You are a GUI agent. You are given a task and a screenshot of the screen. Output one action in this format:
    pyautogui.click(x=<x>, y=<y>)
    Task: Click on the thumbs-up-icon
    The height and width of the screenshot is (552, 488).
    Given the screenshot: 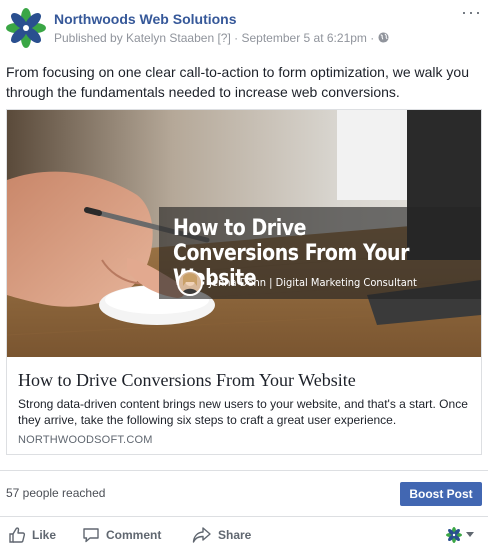 What is the action you would take?
    pyautogui.click(x=17, y=535)
    